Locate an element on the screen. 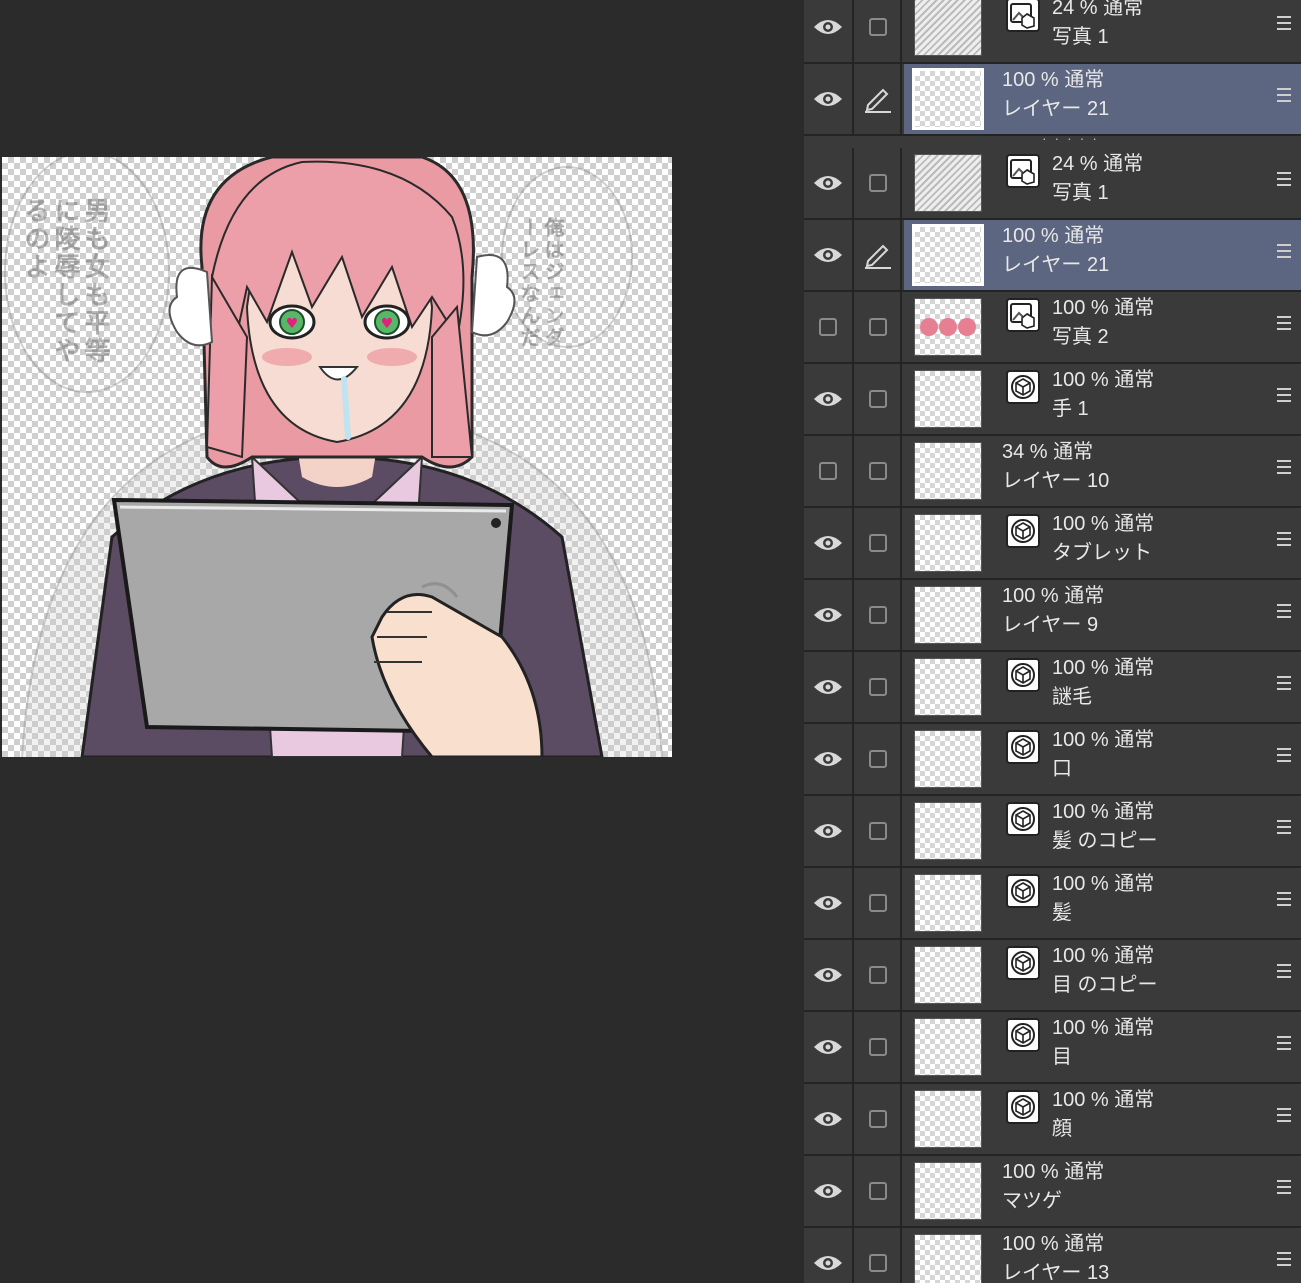  layer-row: 100 % 通常 マツゲ is located at coordinates (1052, 1192).